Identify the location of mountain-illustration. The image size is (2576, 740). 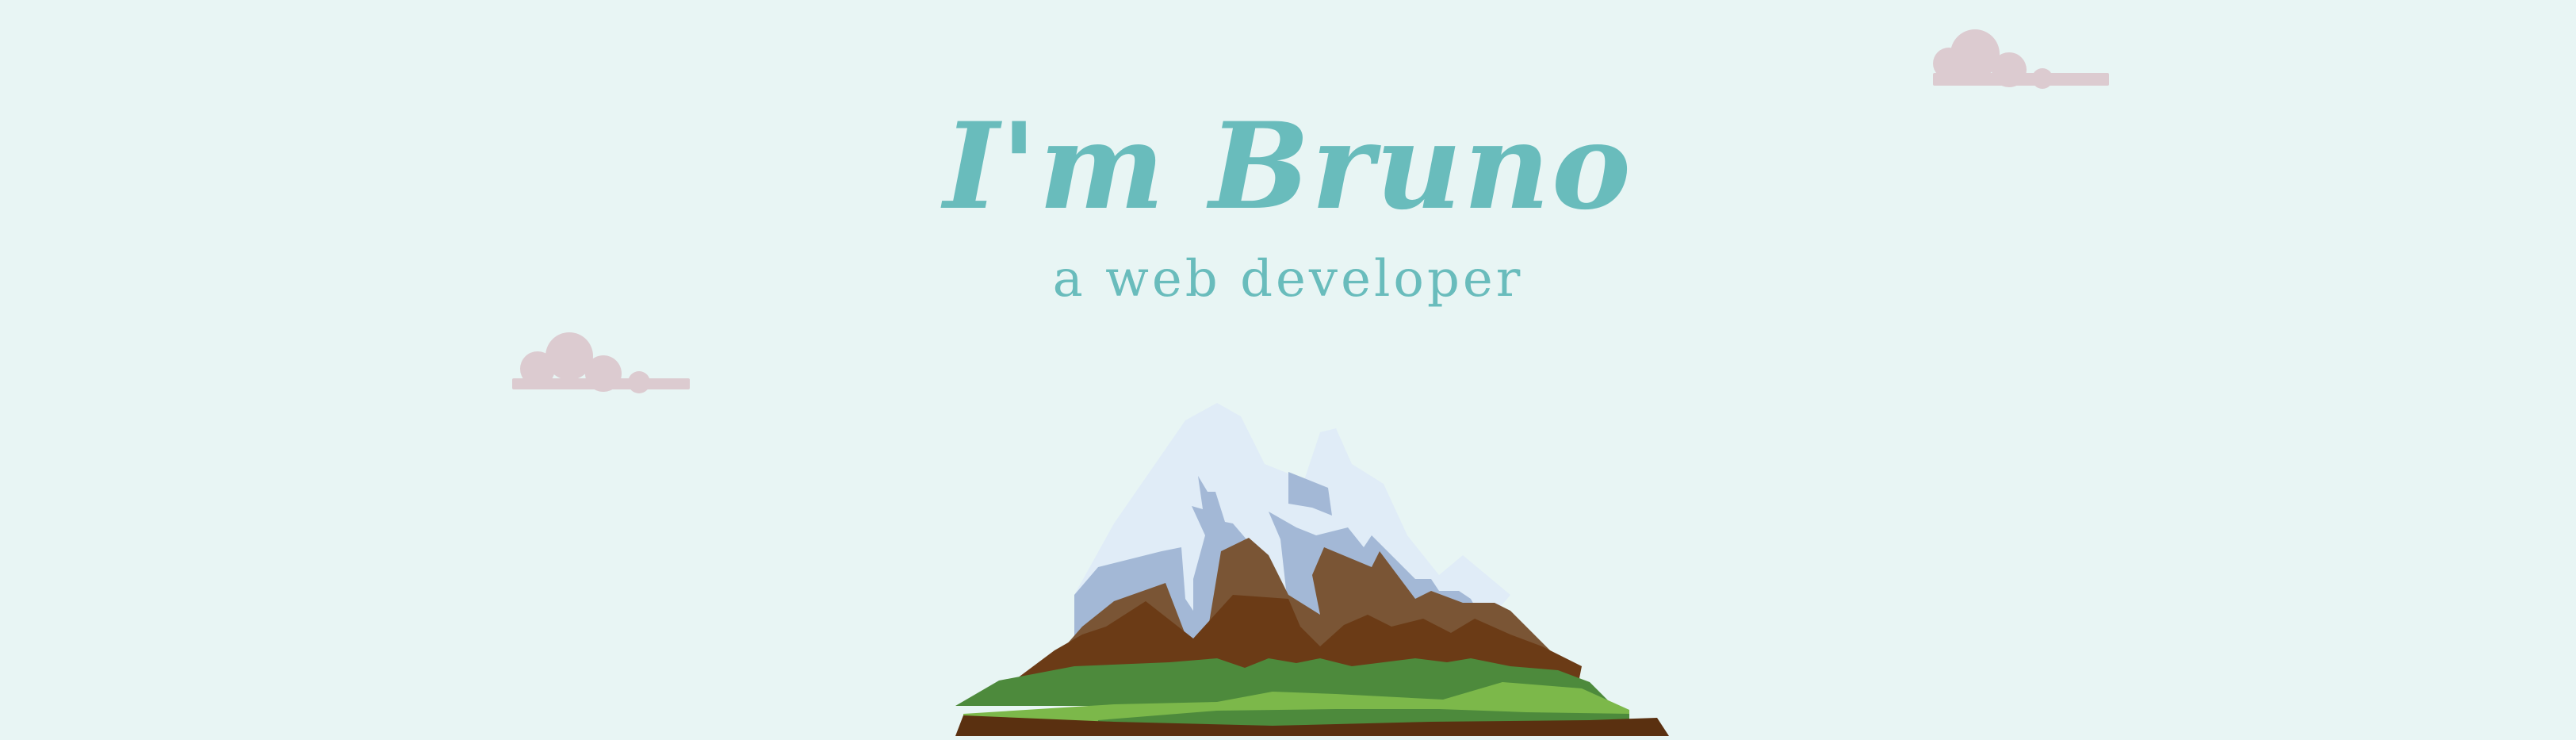
(1312, 569).